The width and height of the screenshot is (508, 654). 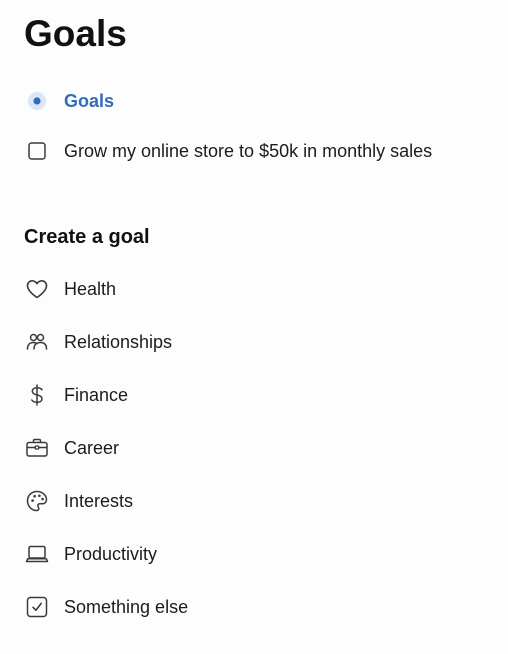 What do you see at coordinates (87, 237) in the screenshot?
I see `create-goal-title: Create a goal` at bounding box center [87, 237].